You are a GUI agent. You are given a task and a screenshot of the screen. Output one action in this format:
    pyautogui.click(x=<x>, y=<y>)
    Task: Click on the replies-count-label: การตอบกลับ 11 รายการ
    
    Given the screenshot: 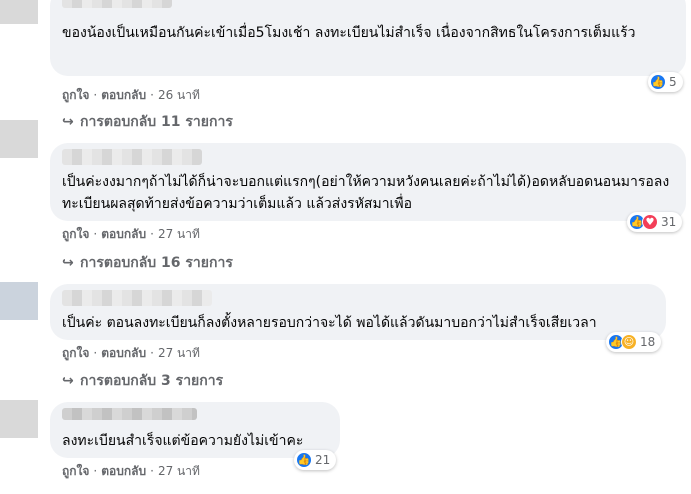 What is the action you would take?
    pyautogui.click(x=156, y=122)
    